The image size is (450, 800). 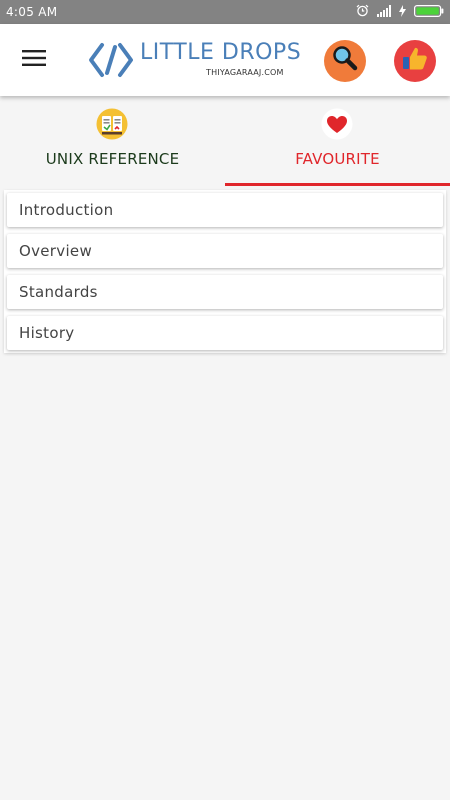 I want to click on list-item: Introduction, so click(x=225, y=210).